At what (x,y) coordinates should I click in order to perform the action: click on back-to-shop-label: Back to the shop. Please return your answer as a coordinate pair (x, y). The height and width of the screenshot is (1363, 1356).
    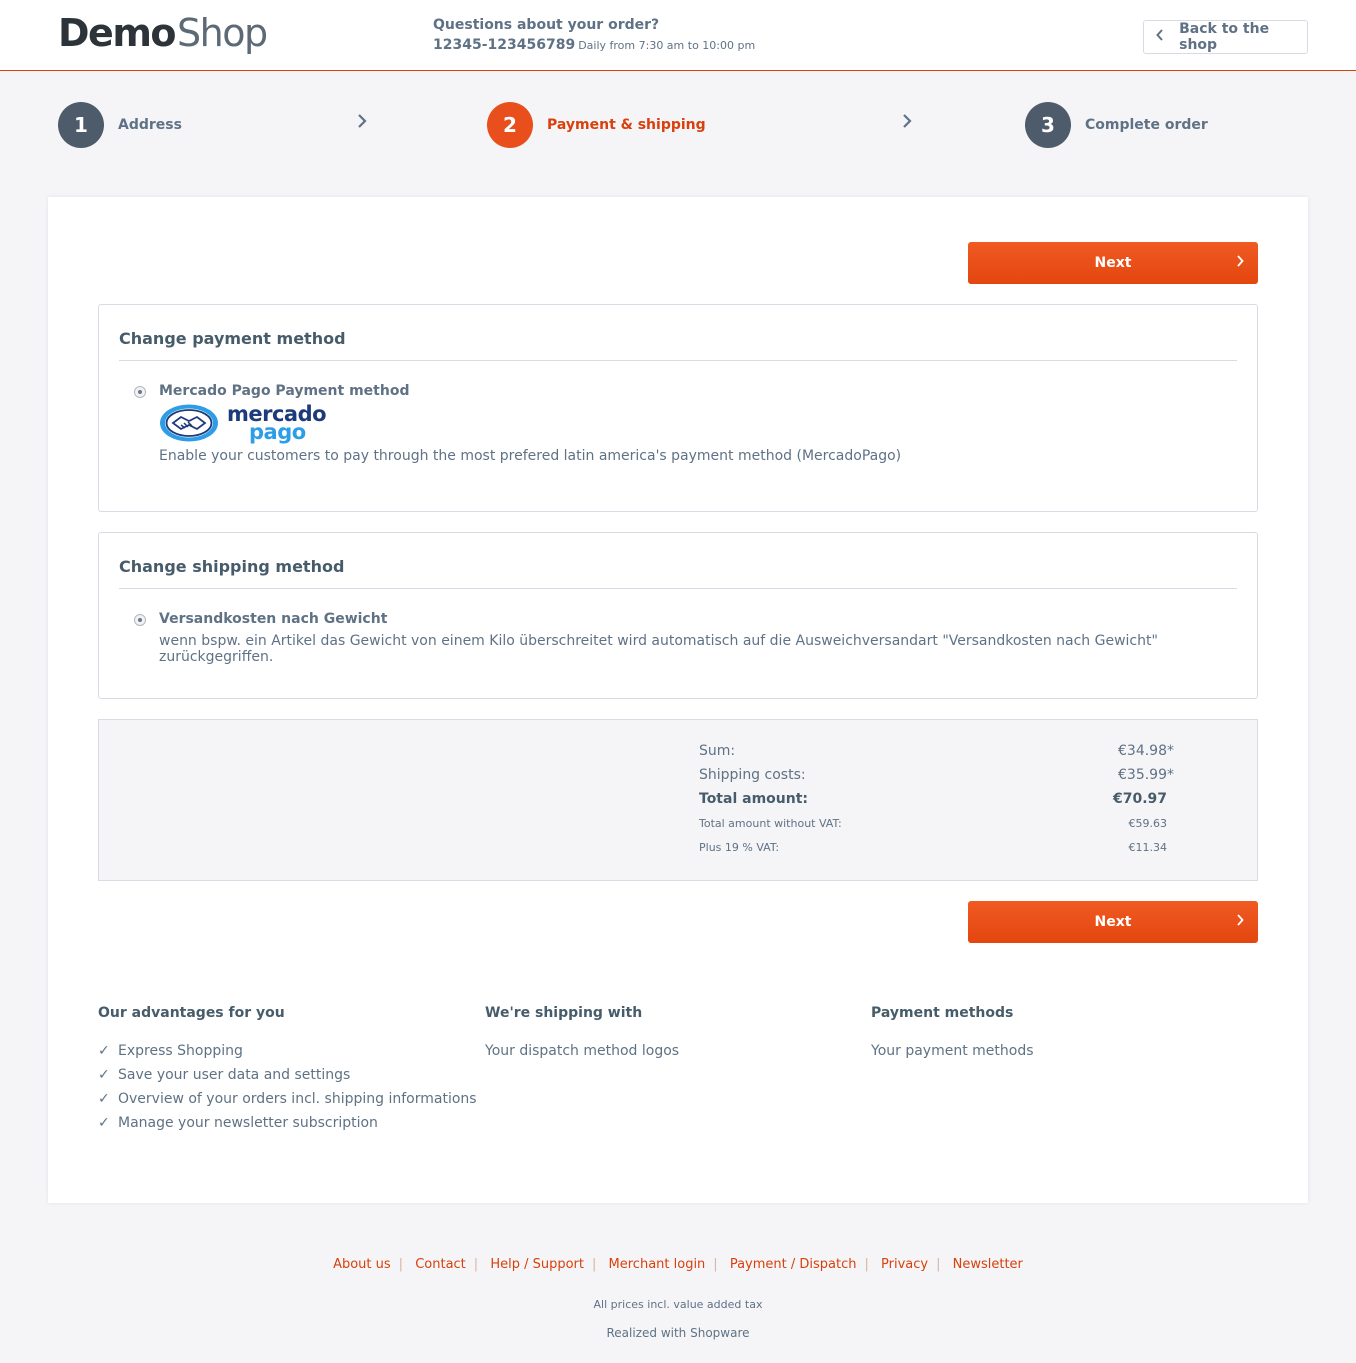
    Looking at the image, I should click on (1224, 37).